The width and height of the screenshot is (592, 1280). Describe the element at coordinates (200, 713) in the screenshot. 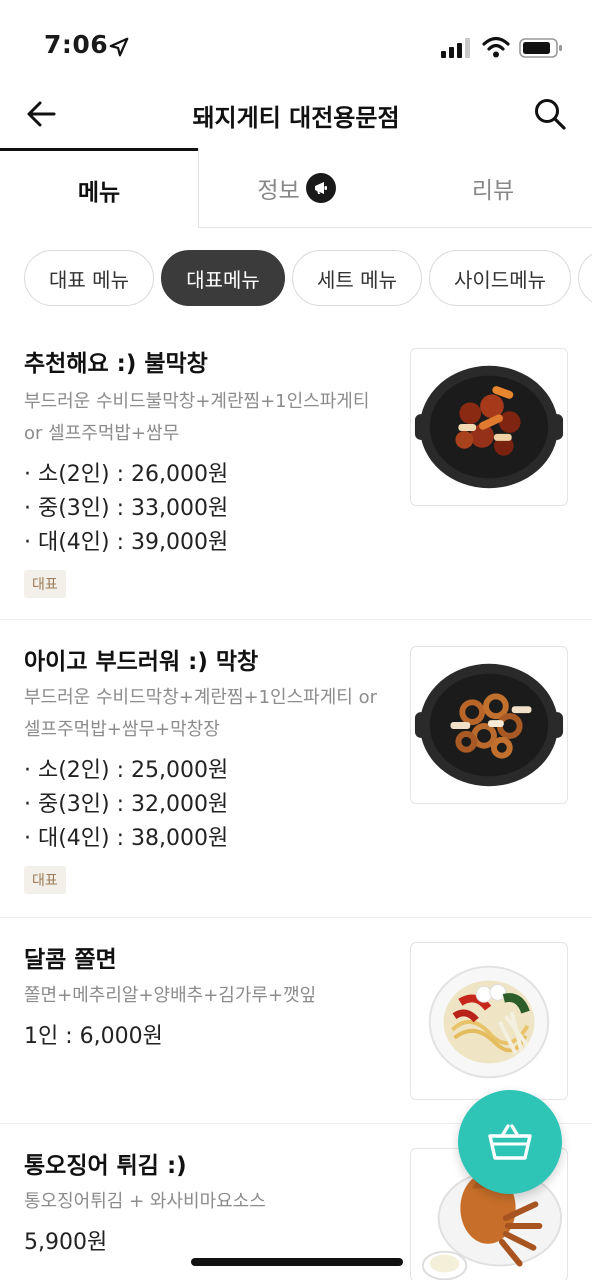

I see `menu-item-desc: 부드러운 수비드막창+계란찜+1인스파게티 or 셀프주먹밥+쌈무+막창장` at that location.